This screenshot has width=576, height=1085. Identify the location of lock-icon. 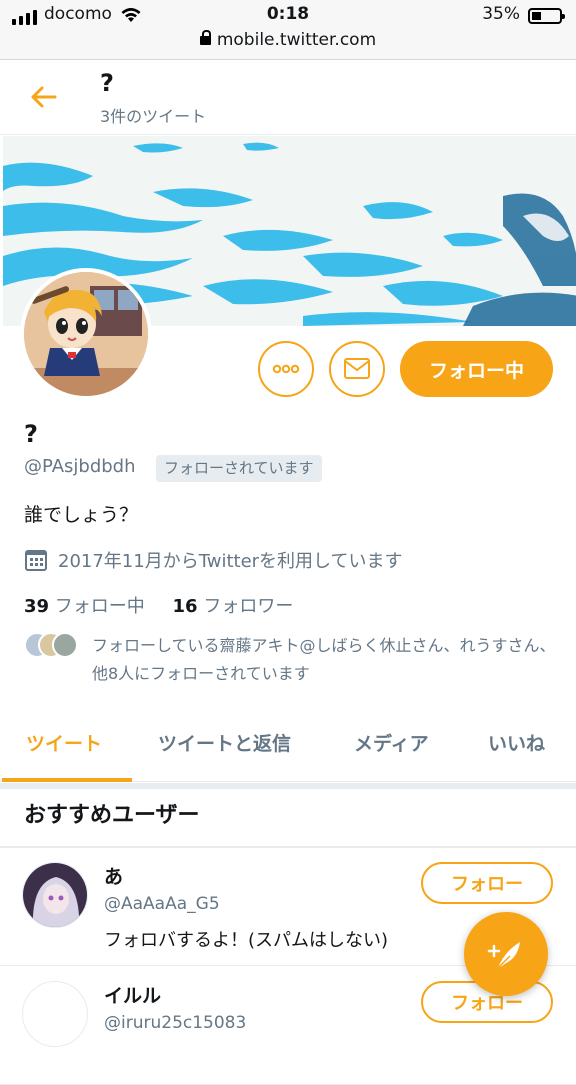
(205, 37).